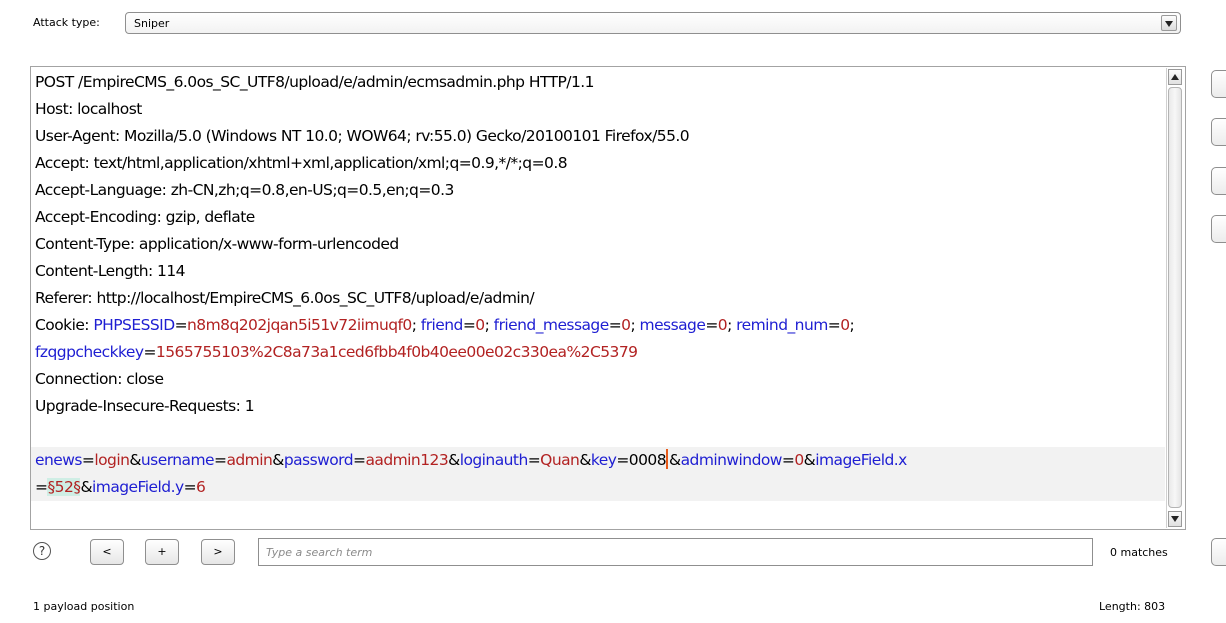  Describe the element at coordinates (134, 325) in the screenshot. I see `param-name: PHPSESSID` at that location.